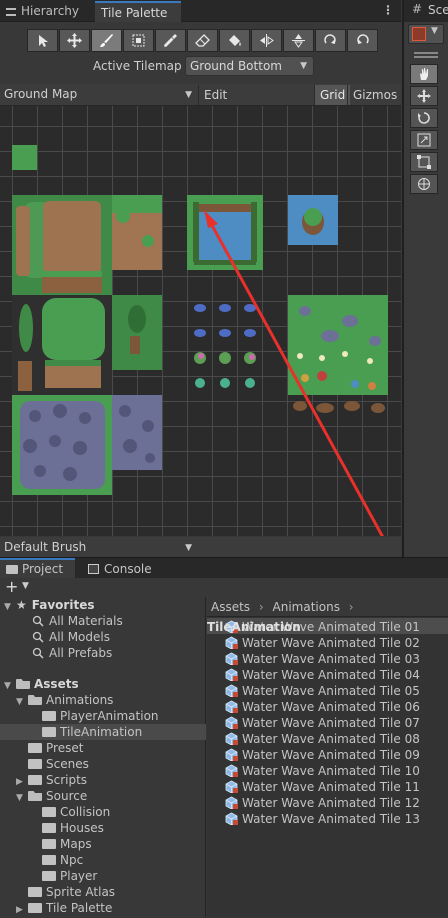 The height and width of the screenshot is (918, 448). What do you see at coordinates (106, 40) in the screenshot?
I see `paint-brush-button` at bounding box center [106, 40].